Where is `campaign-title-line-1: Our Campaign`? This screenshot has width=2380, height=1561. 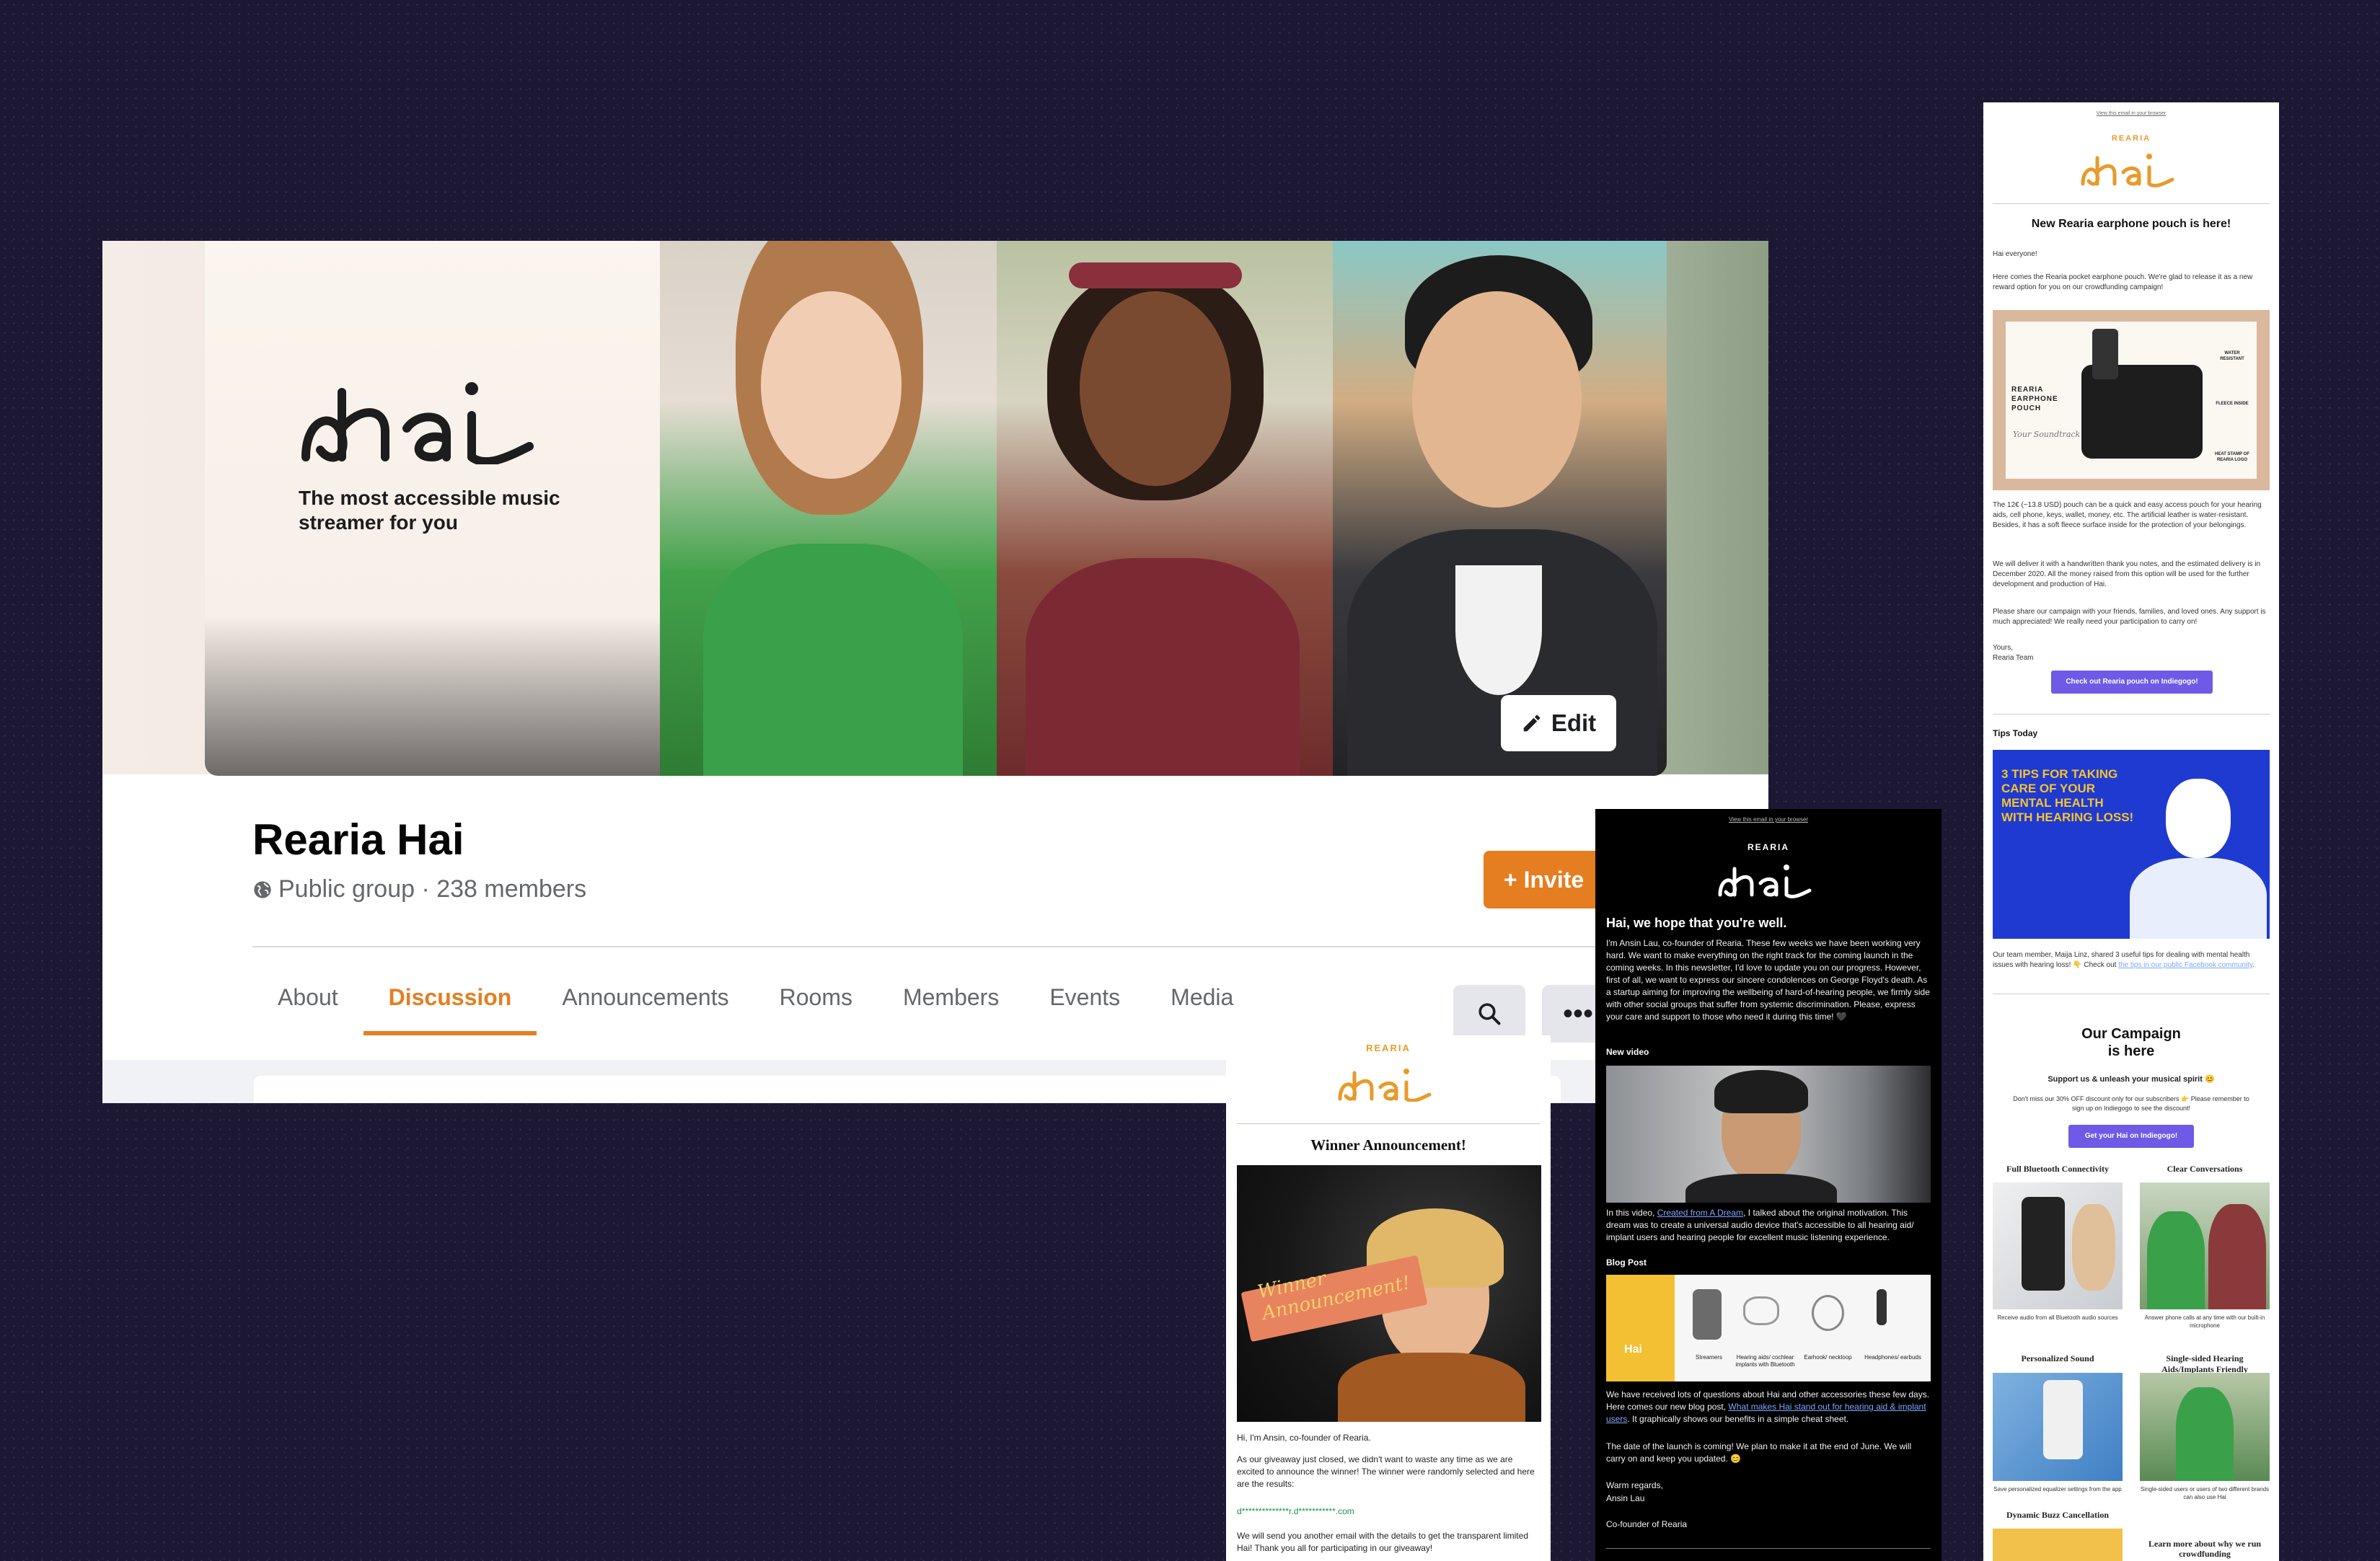 campaign-title-line-1: Our Campaign is located at coordinates (2131, 1034).